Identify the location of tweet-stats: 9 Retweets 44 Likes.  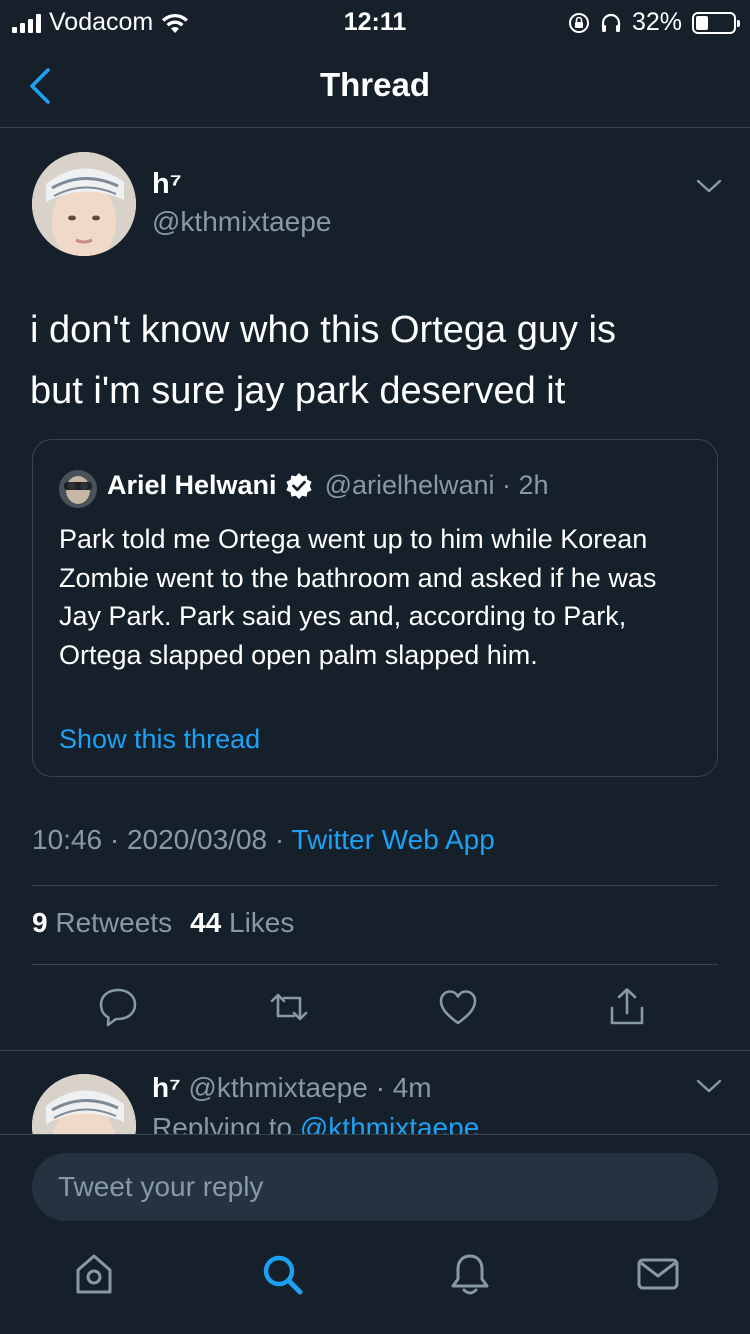
(163, 923).